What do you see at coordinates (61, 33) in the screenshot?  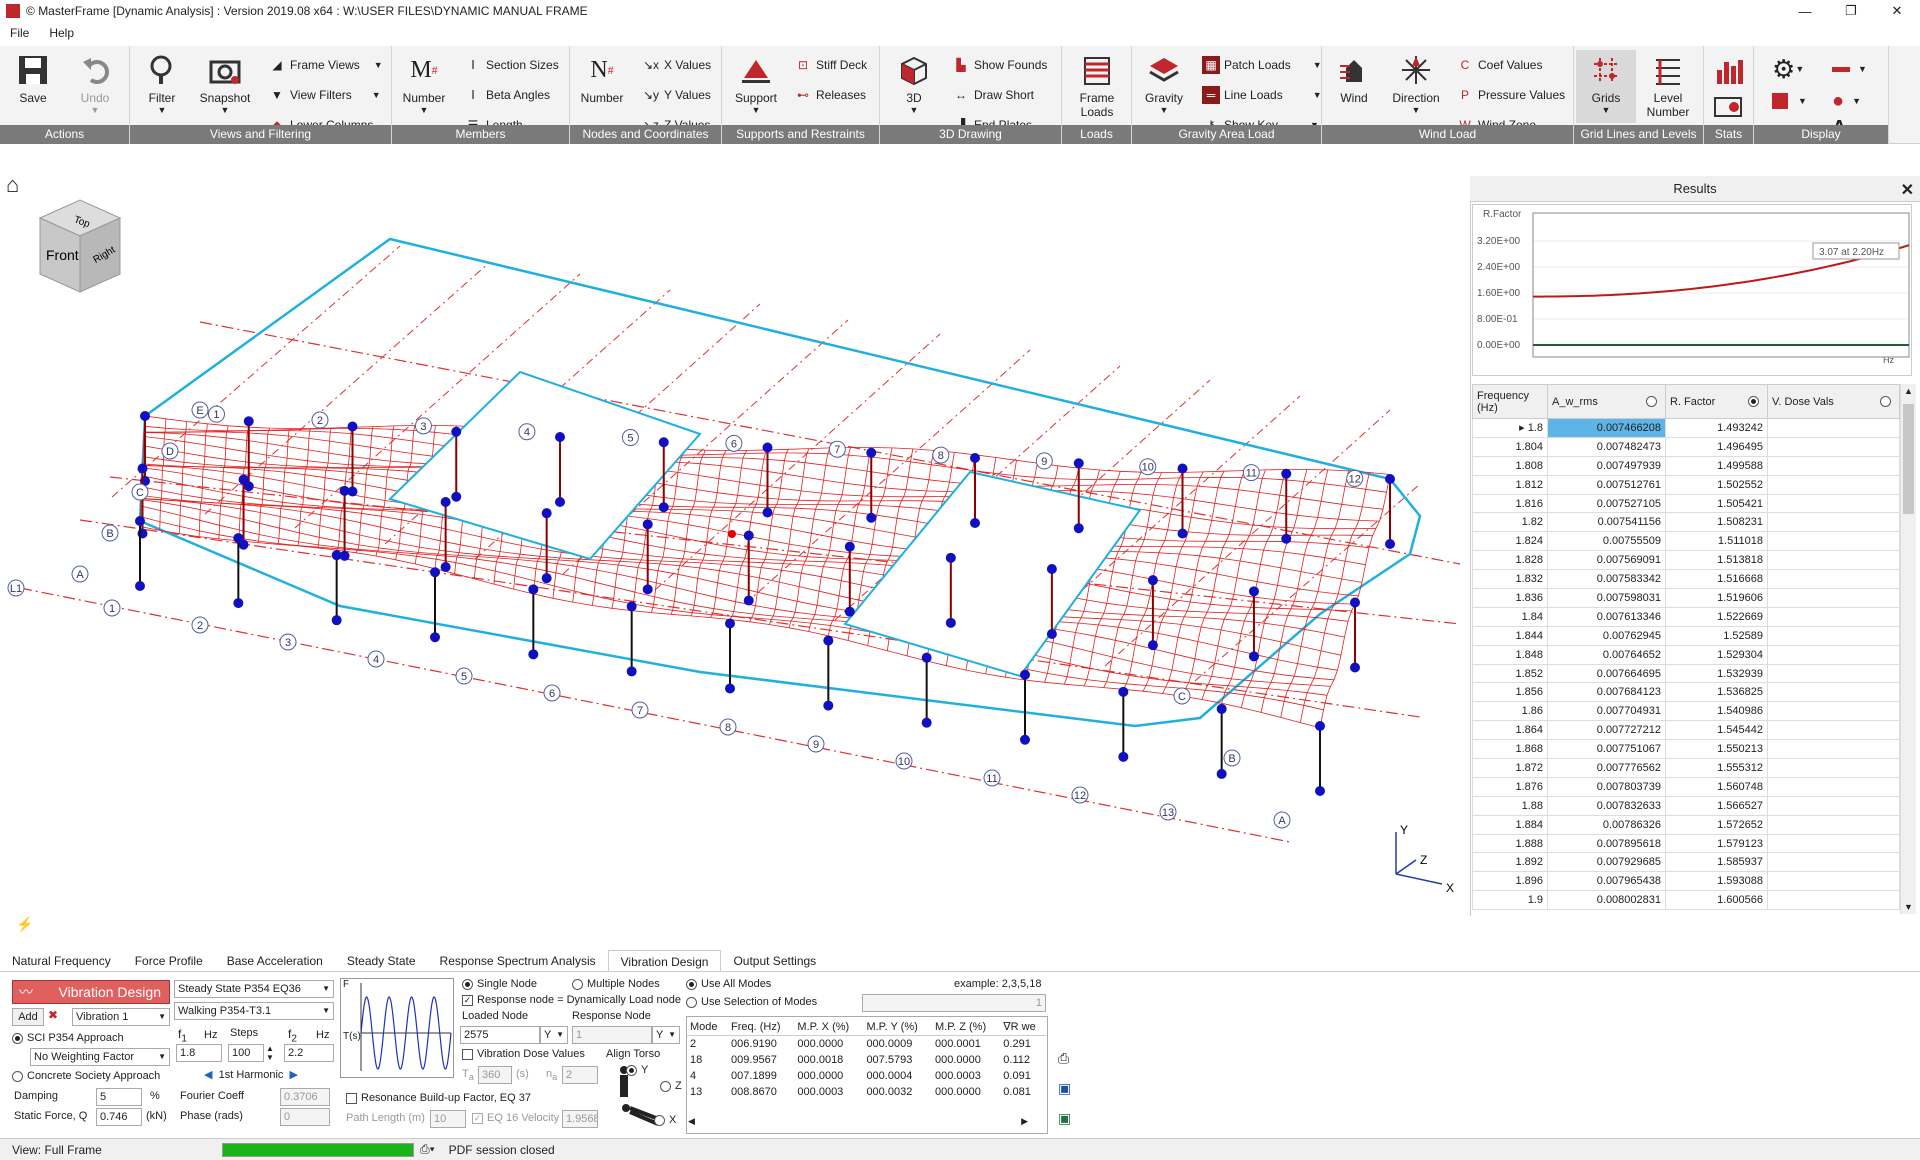 I see `menu-help: Help` at bounding box center [61, 33].